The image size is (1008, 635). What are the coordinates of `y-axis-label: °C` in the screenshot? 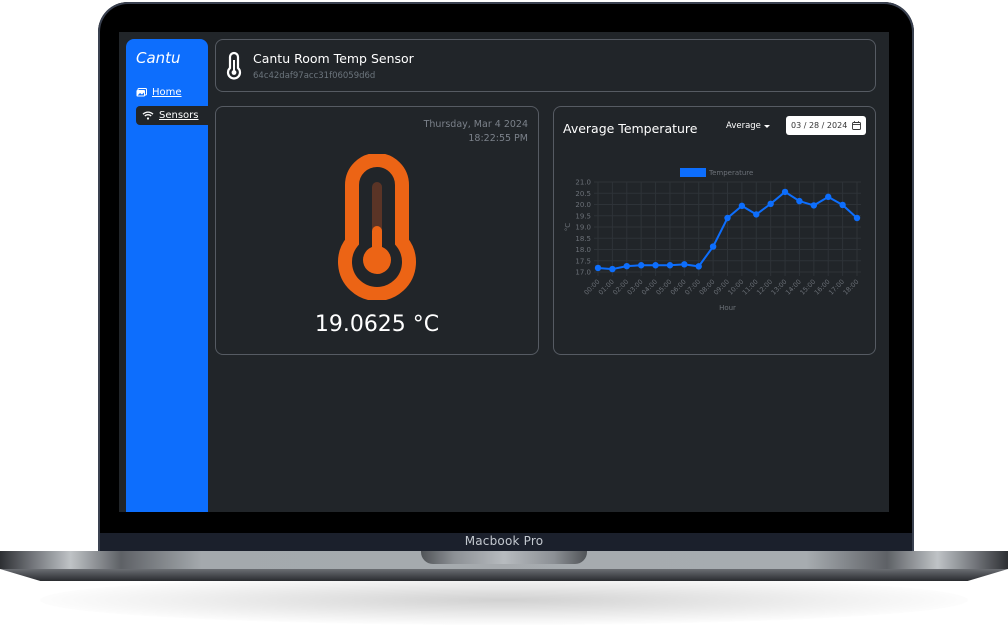 It's located at (568, 227).